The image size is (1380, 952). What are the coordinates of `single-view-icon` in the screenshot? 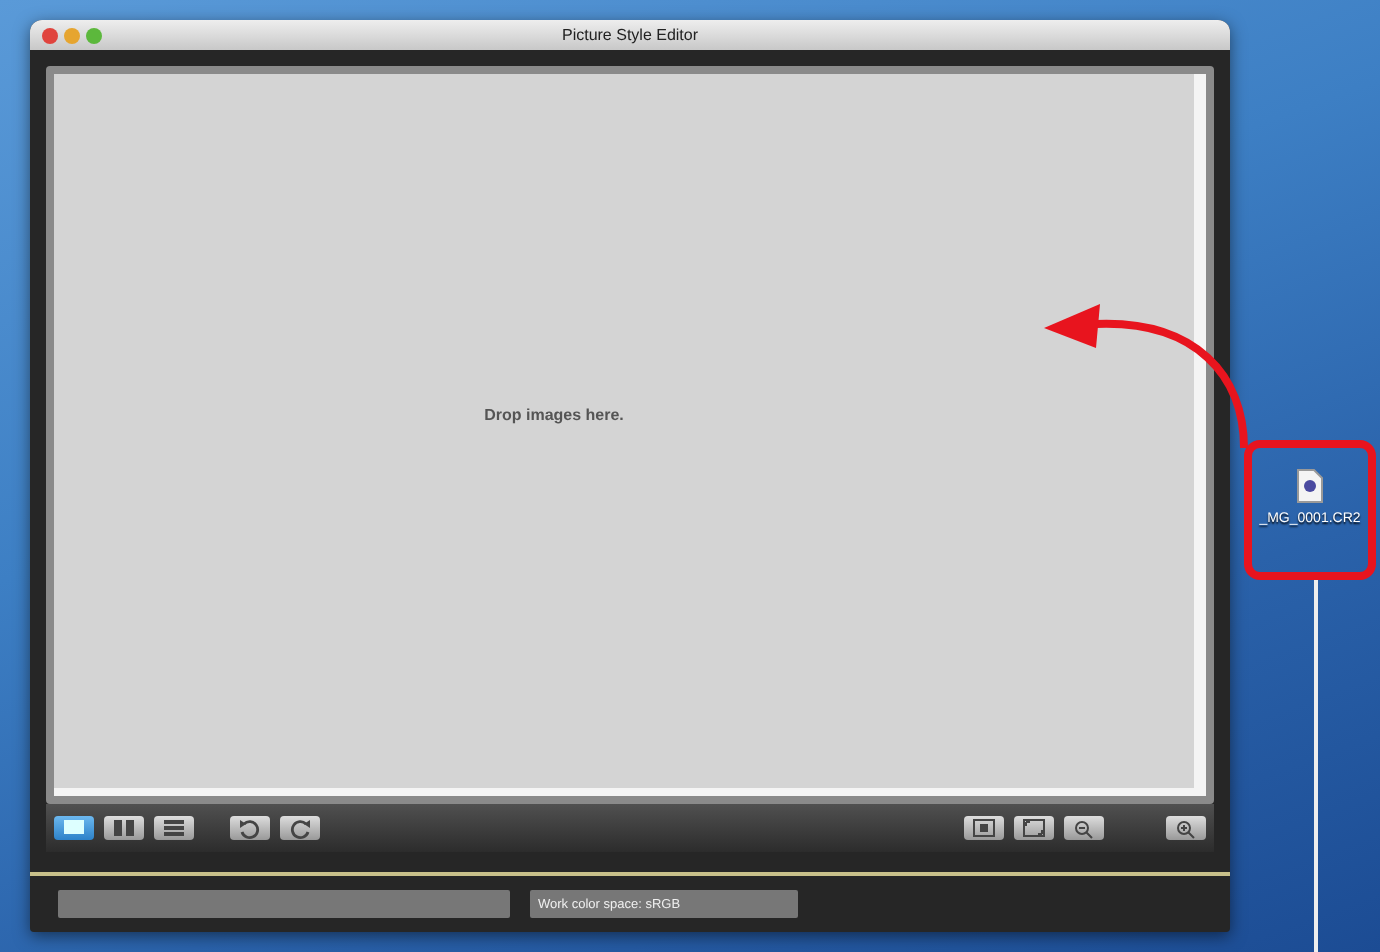 It's located at (74, 828).